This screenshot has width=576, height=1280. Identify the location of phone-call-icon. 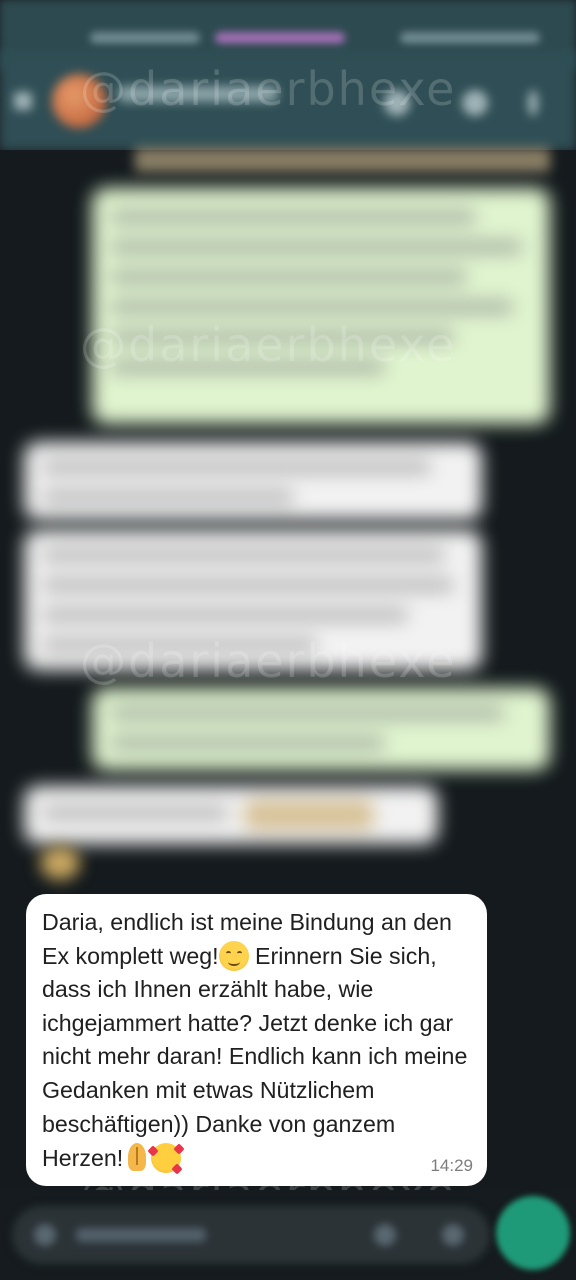
(475, 103).